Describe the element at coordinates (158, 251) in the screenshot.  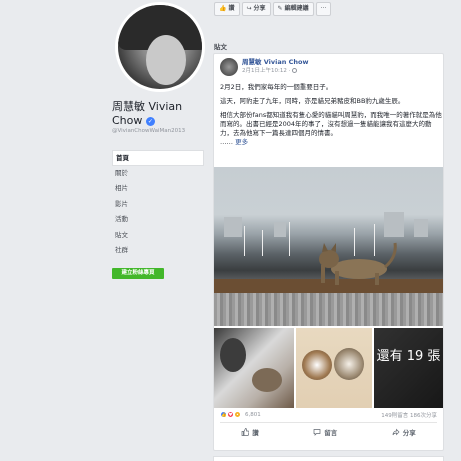
I see `sidebar-item-community: 社群` at that location.